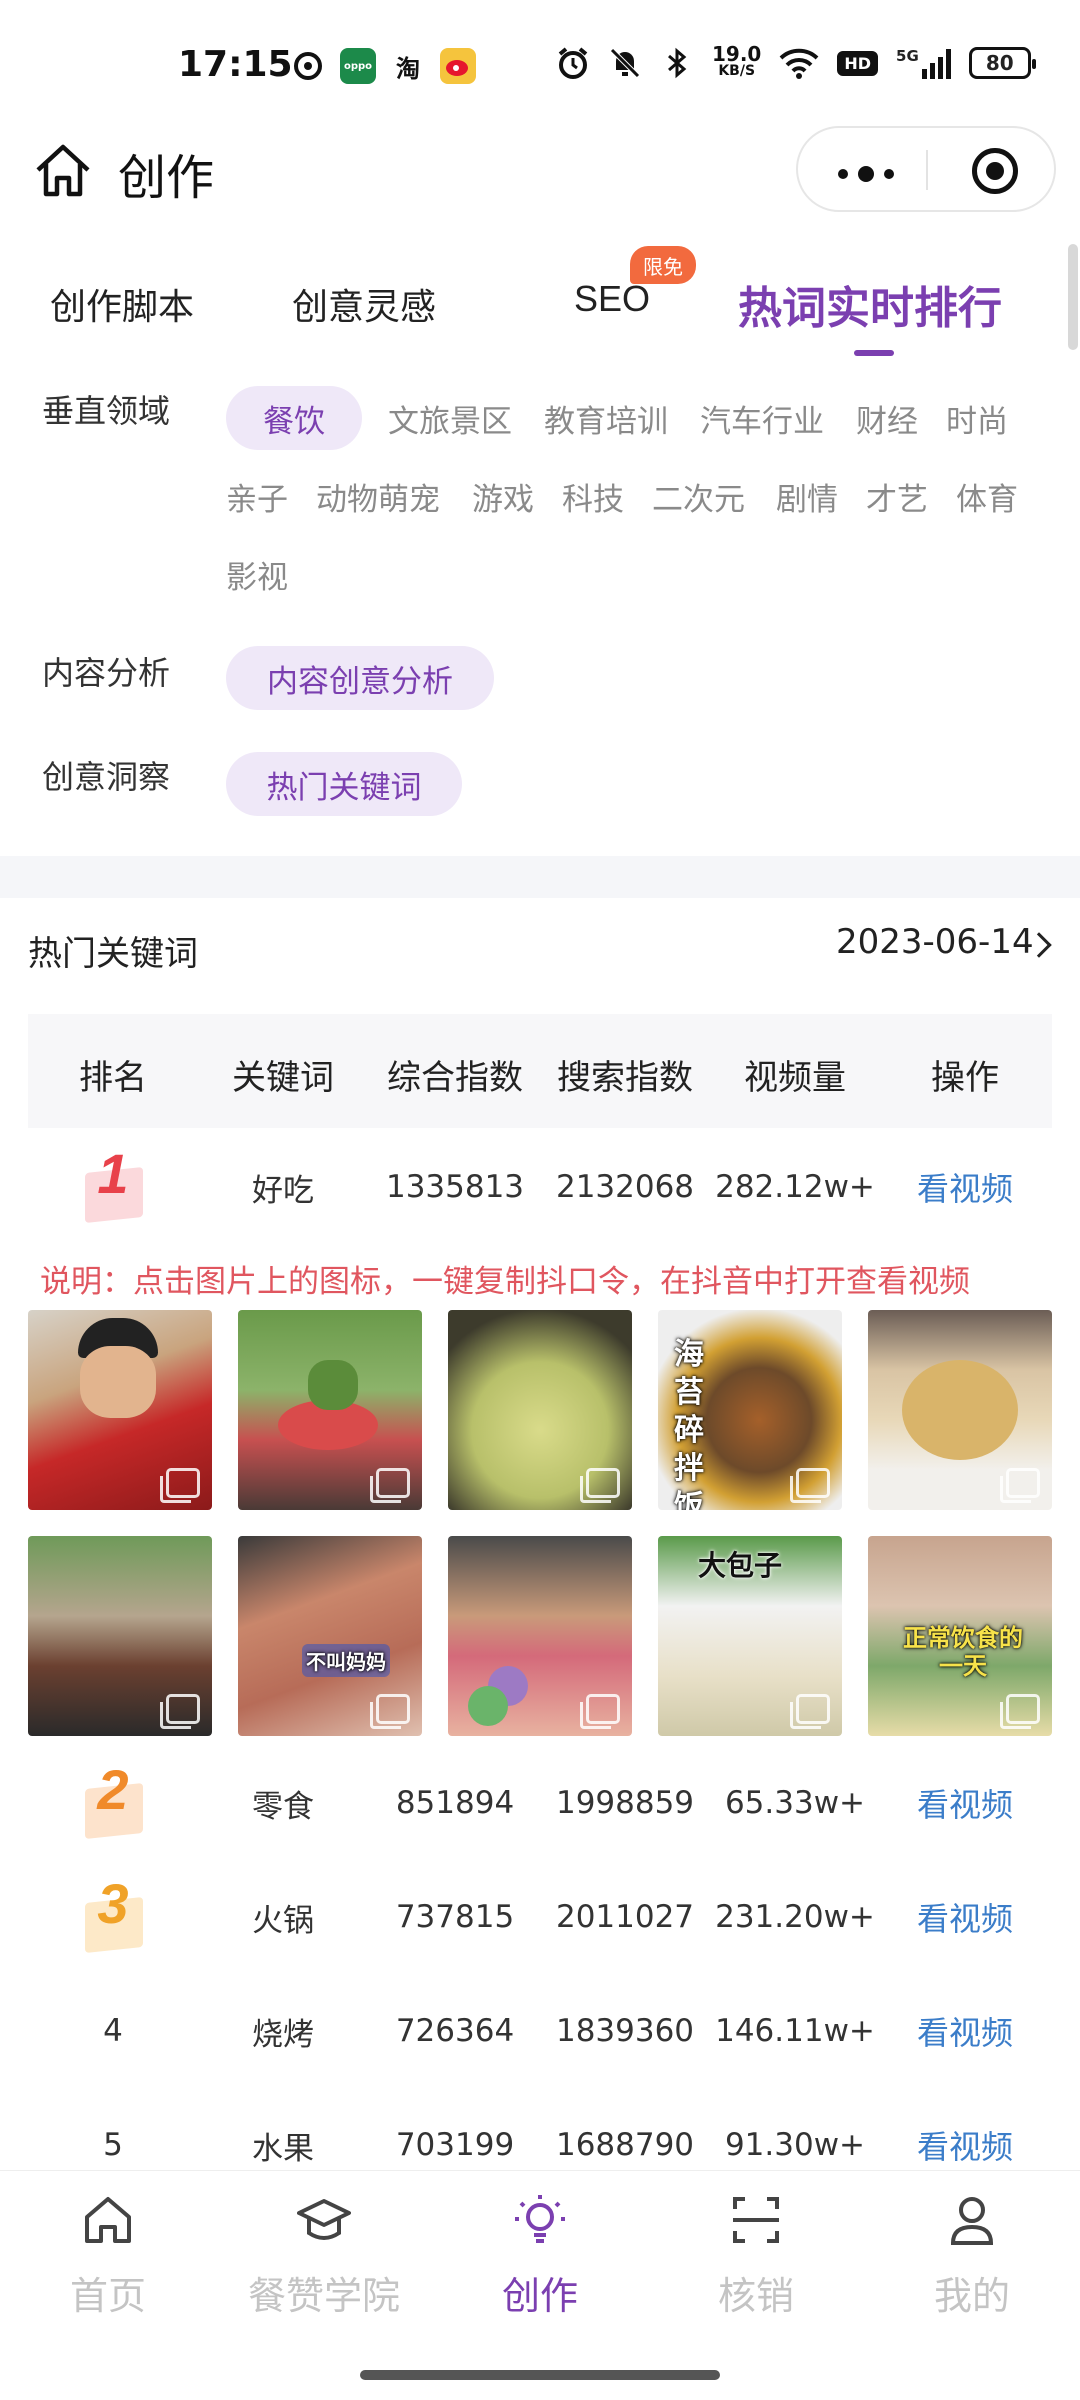 The image size is (1080, 2400). I want to click on content-analysis-label: 内容分析, so click(106, 673).